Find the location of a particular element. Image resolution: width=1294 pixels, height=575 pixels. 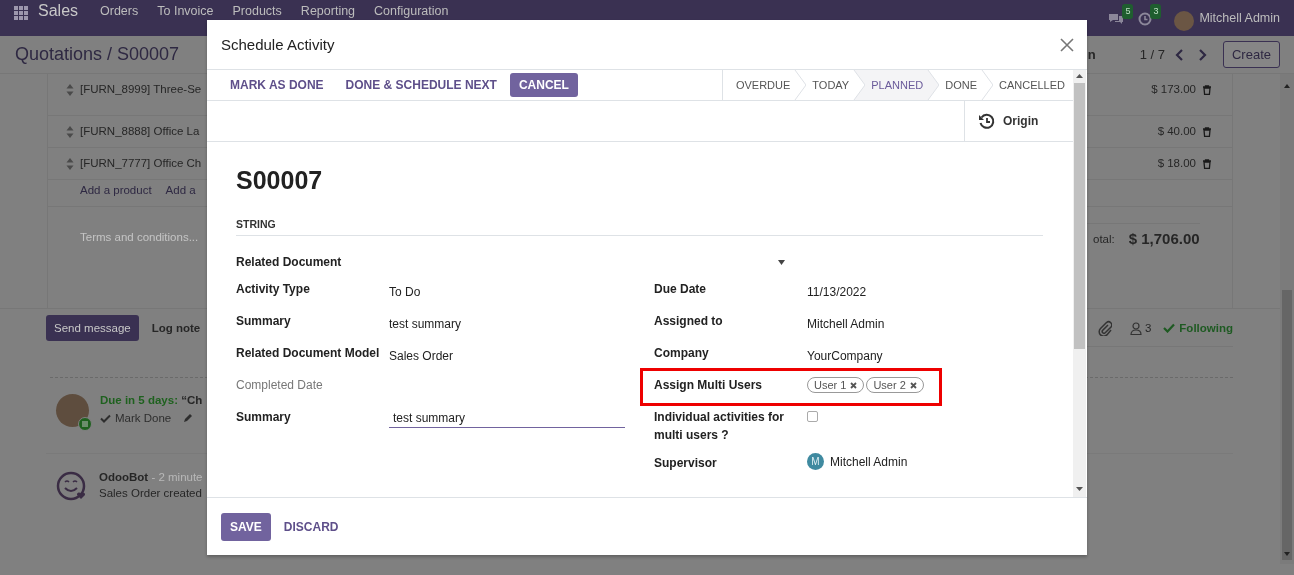

menu-item: Products is located at coordinates (257, 11).